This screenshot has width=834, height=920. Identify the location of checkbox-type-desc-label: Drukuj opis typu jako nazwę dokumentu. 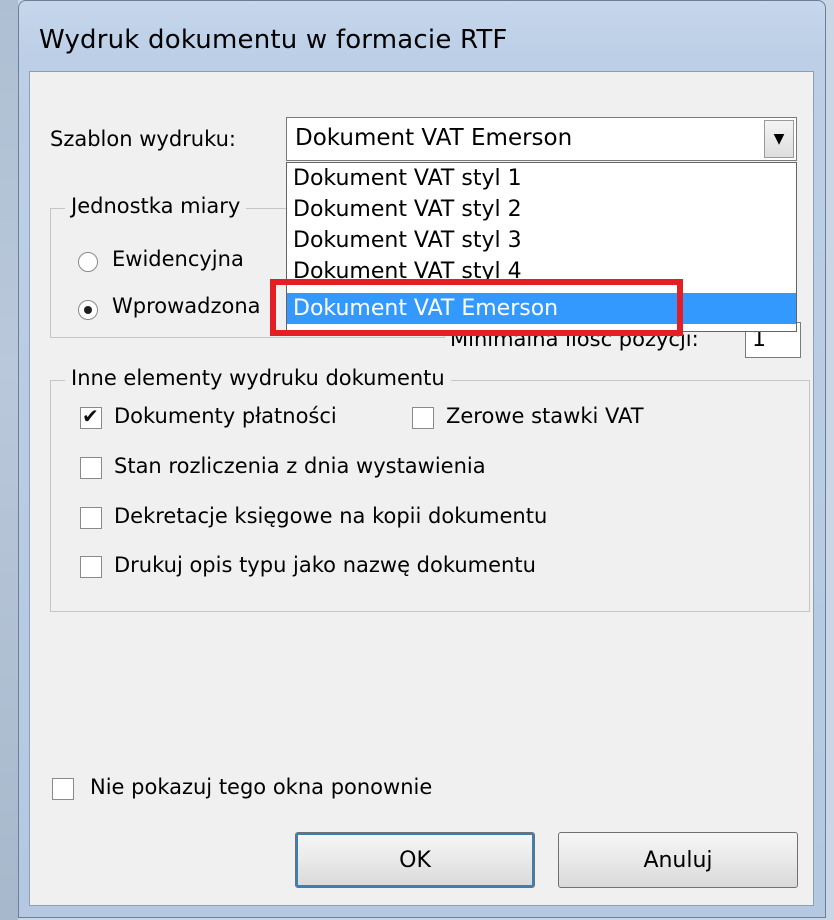
(325, 565).